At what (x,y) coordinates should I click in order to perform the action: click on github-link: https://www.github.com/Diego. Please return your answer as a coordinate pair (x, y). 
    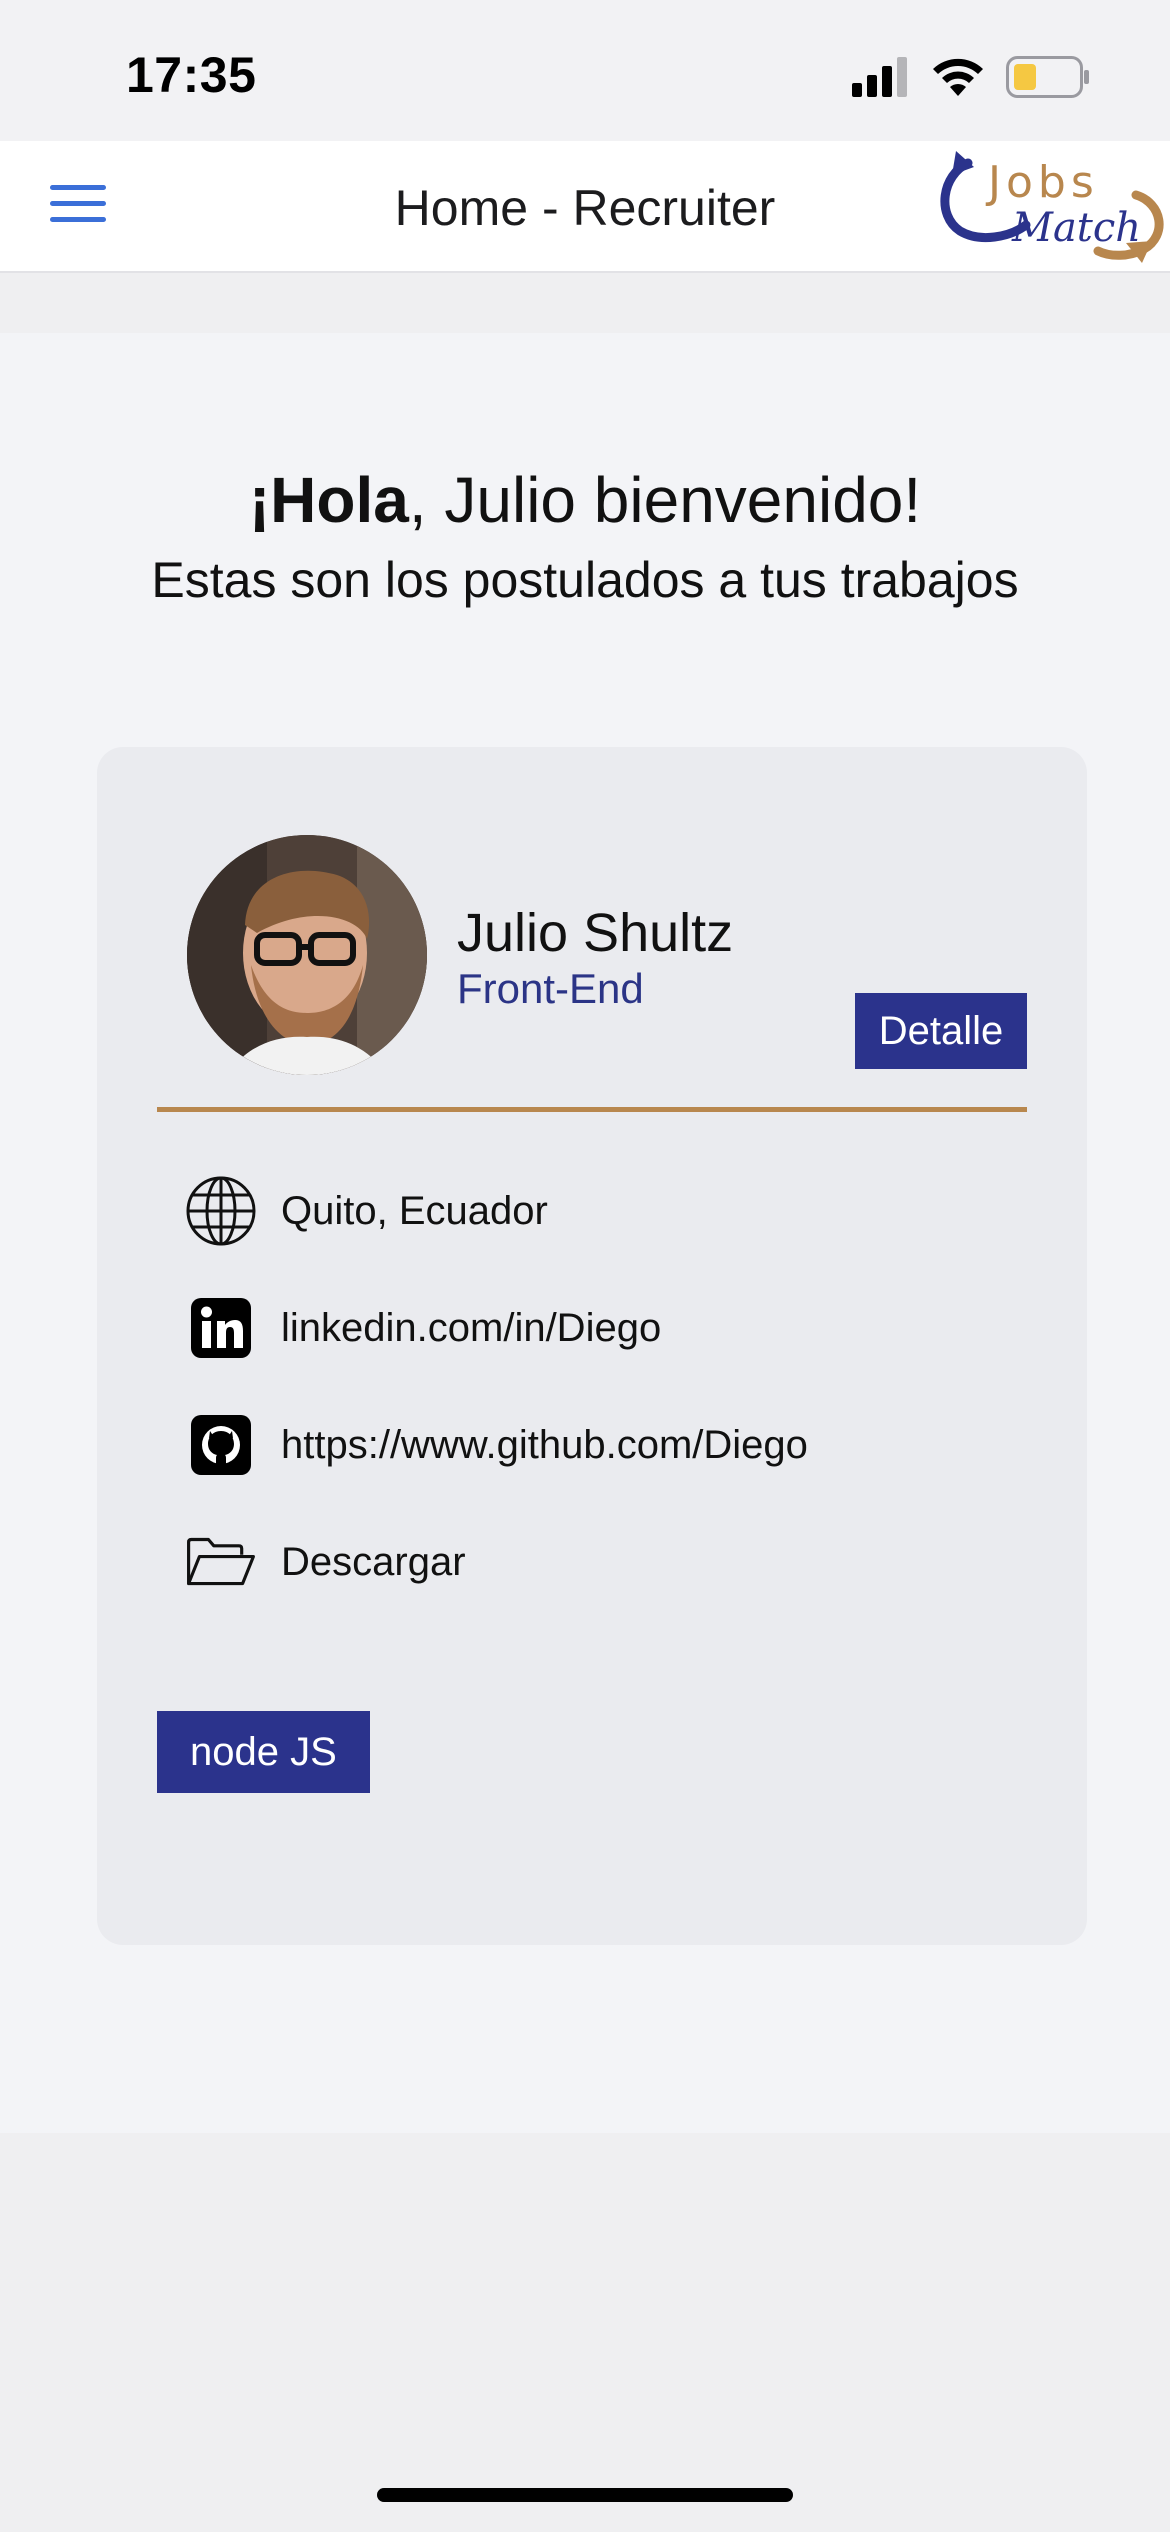
    Looking at the image, I should click on (544, 1445).